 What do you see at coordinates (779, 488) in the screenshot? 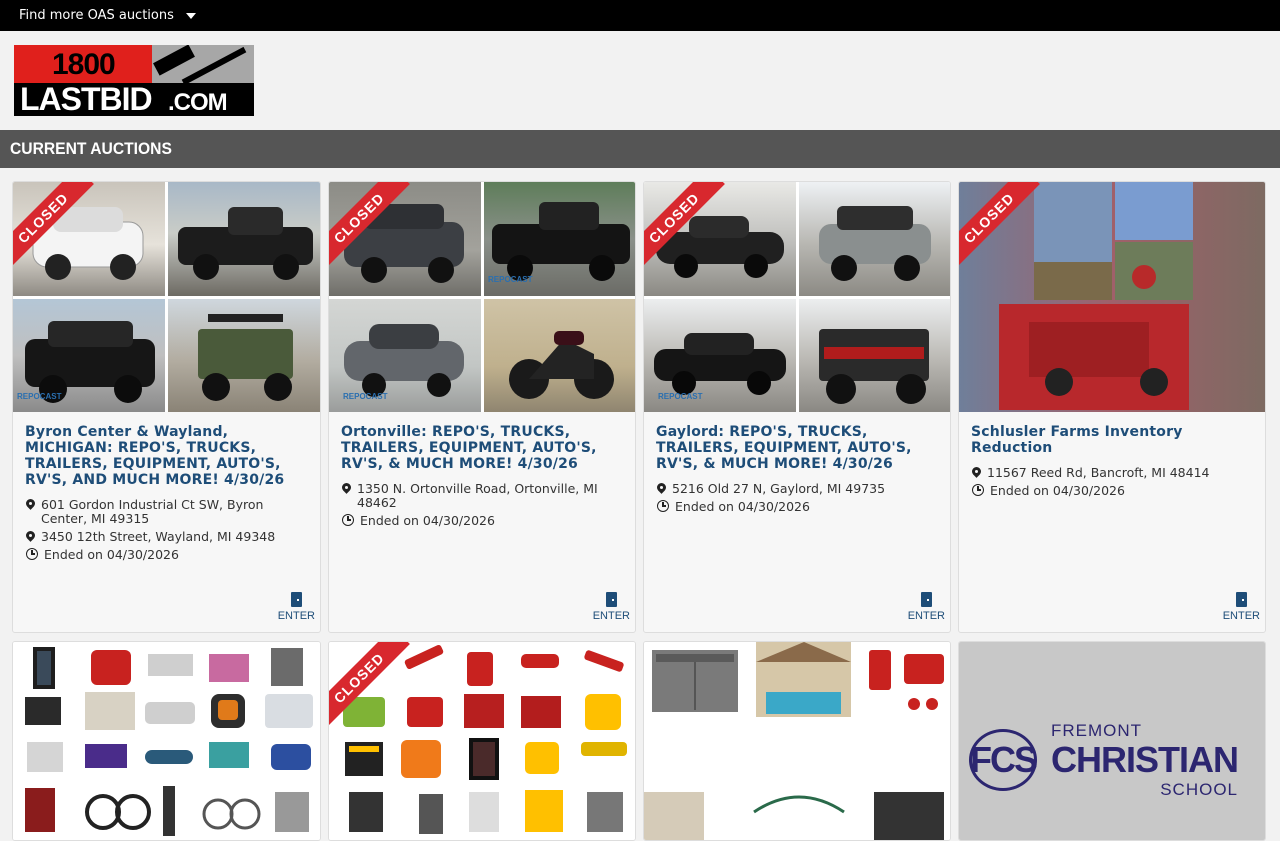
I see `address-text: 5216 Old 27 N, Gaylord, MI 49735` at bounding box center [779, 488].